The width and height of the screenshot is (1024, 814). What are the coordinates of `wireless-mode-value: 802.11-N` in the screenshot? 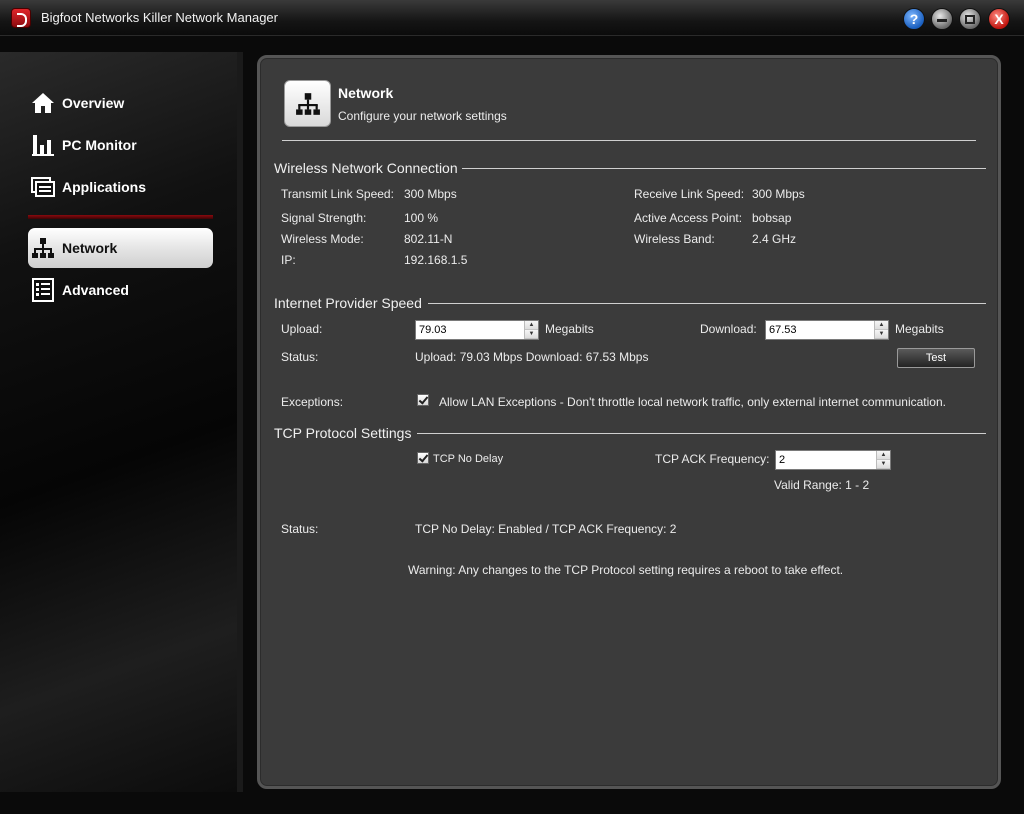 It's located at (428, 239).